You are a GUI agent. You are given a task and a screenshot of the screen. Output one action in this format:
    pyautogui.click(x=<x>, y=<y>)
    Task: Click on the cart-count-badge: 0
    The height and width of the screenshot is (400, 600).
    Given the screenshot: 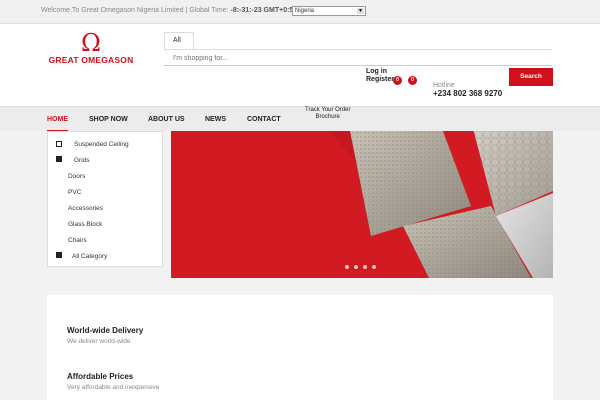 What is the action you would take?
    pyautogui.click(x=412, y=80)
    